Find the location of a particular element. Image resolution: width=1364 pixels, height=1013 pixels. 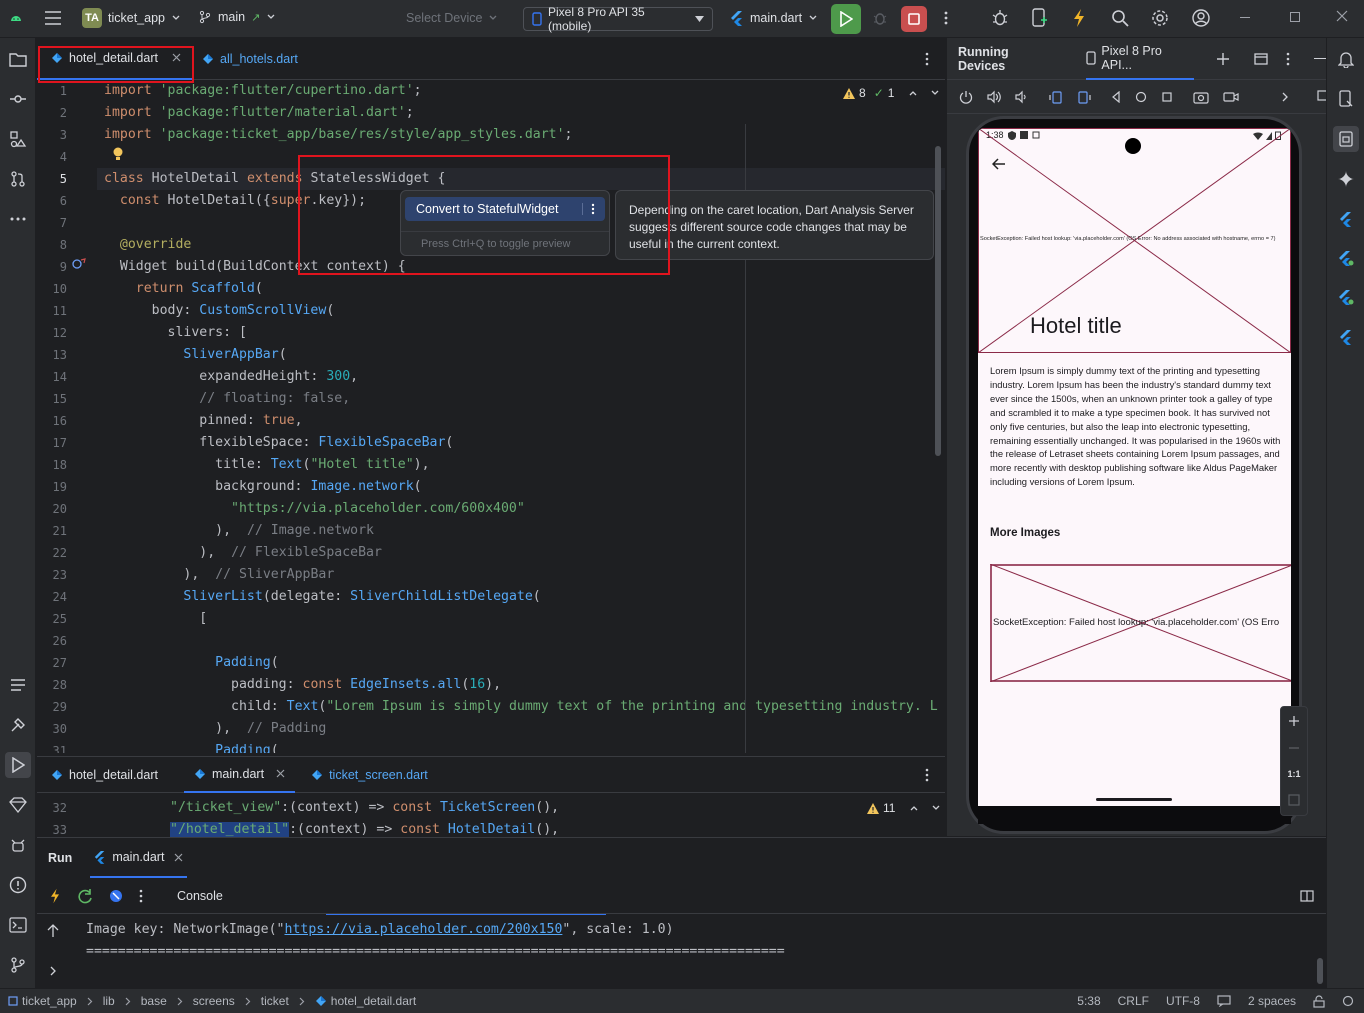

device-dropdown: Pixel 8 Pro API 35 (mobile) is located at coordinates (618, 19).